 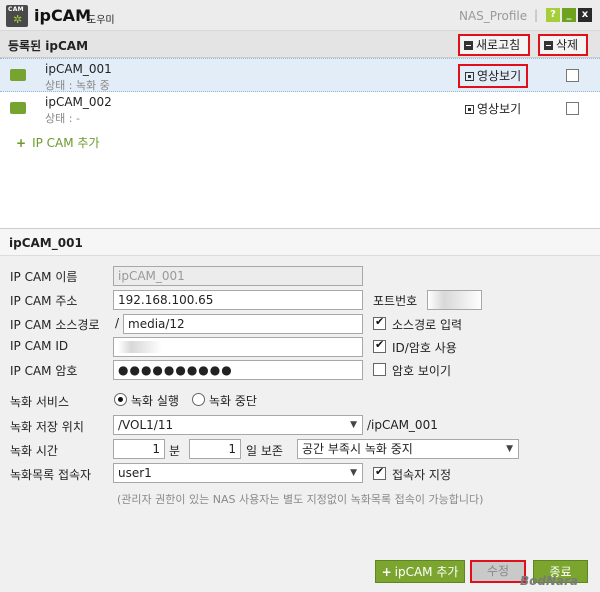 What do you see at coordinates (48, 46) in the screenshot?
I see `camera-list-title: 등록된 ipCAM` at bounding box center [48, 46].